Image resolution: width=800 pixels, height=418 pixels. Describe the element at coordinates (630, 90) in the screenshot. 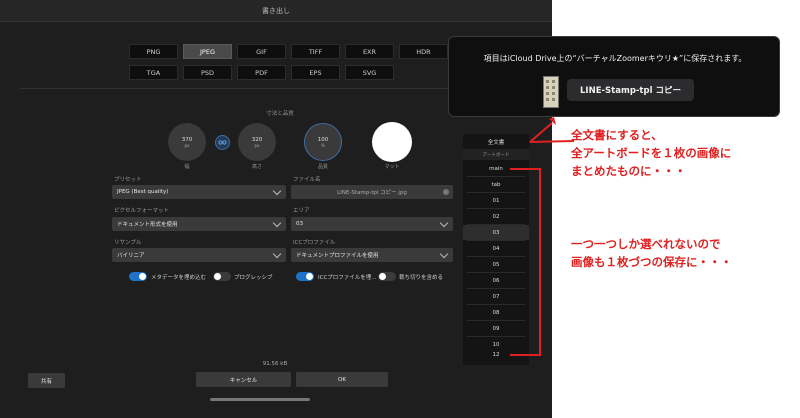

I see `saved-file-button: LINE-Stamp-tpl コピー` at that location.